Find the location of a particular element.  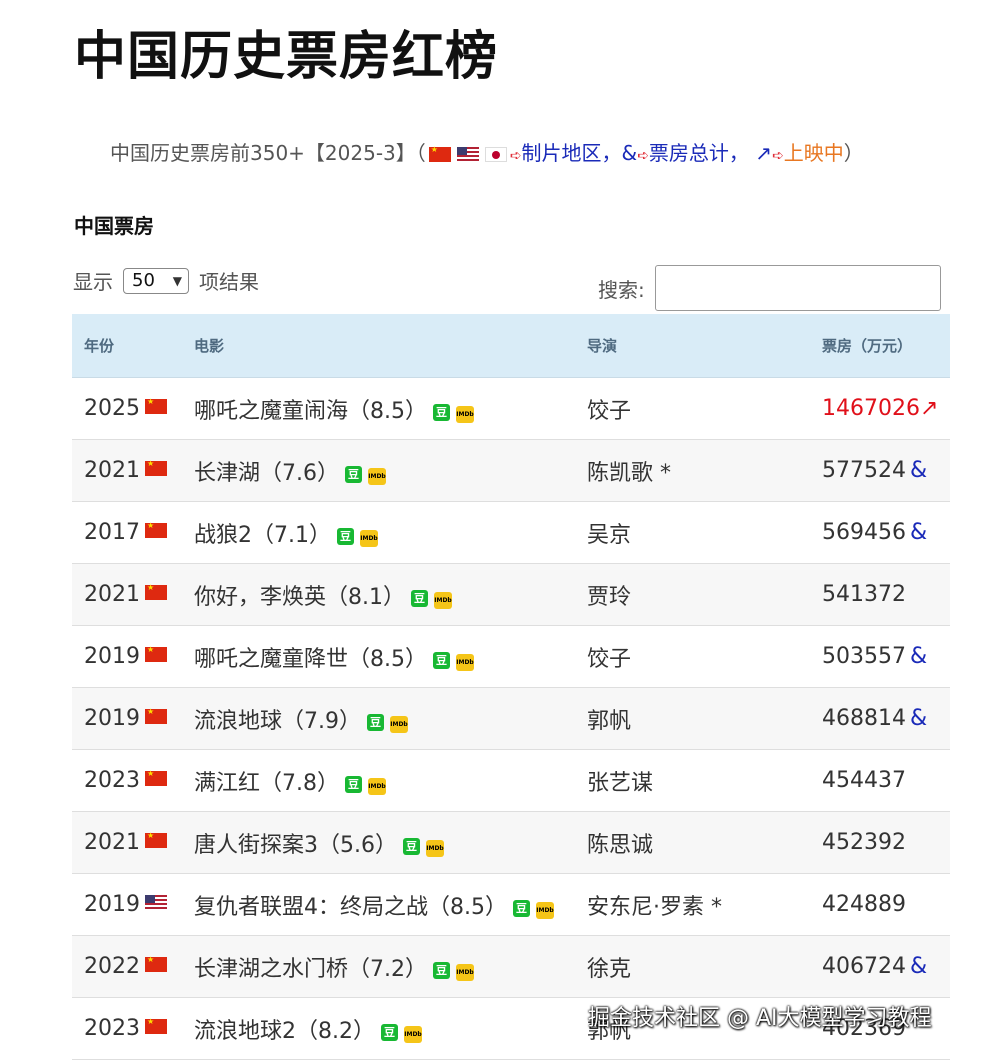

page-length-select: 50 ▼ is located at coordinates (156, 280).